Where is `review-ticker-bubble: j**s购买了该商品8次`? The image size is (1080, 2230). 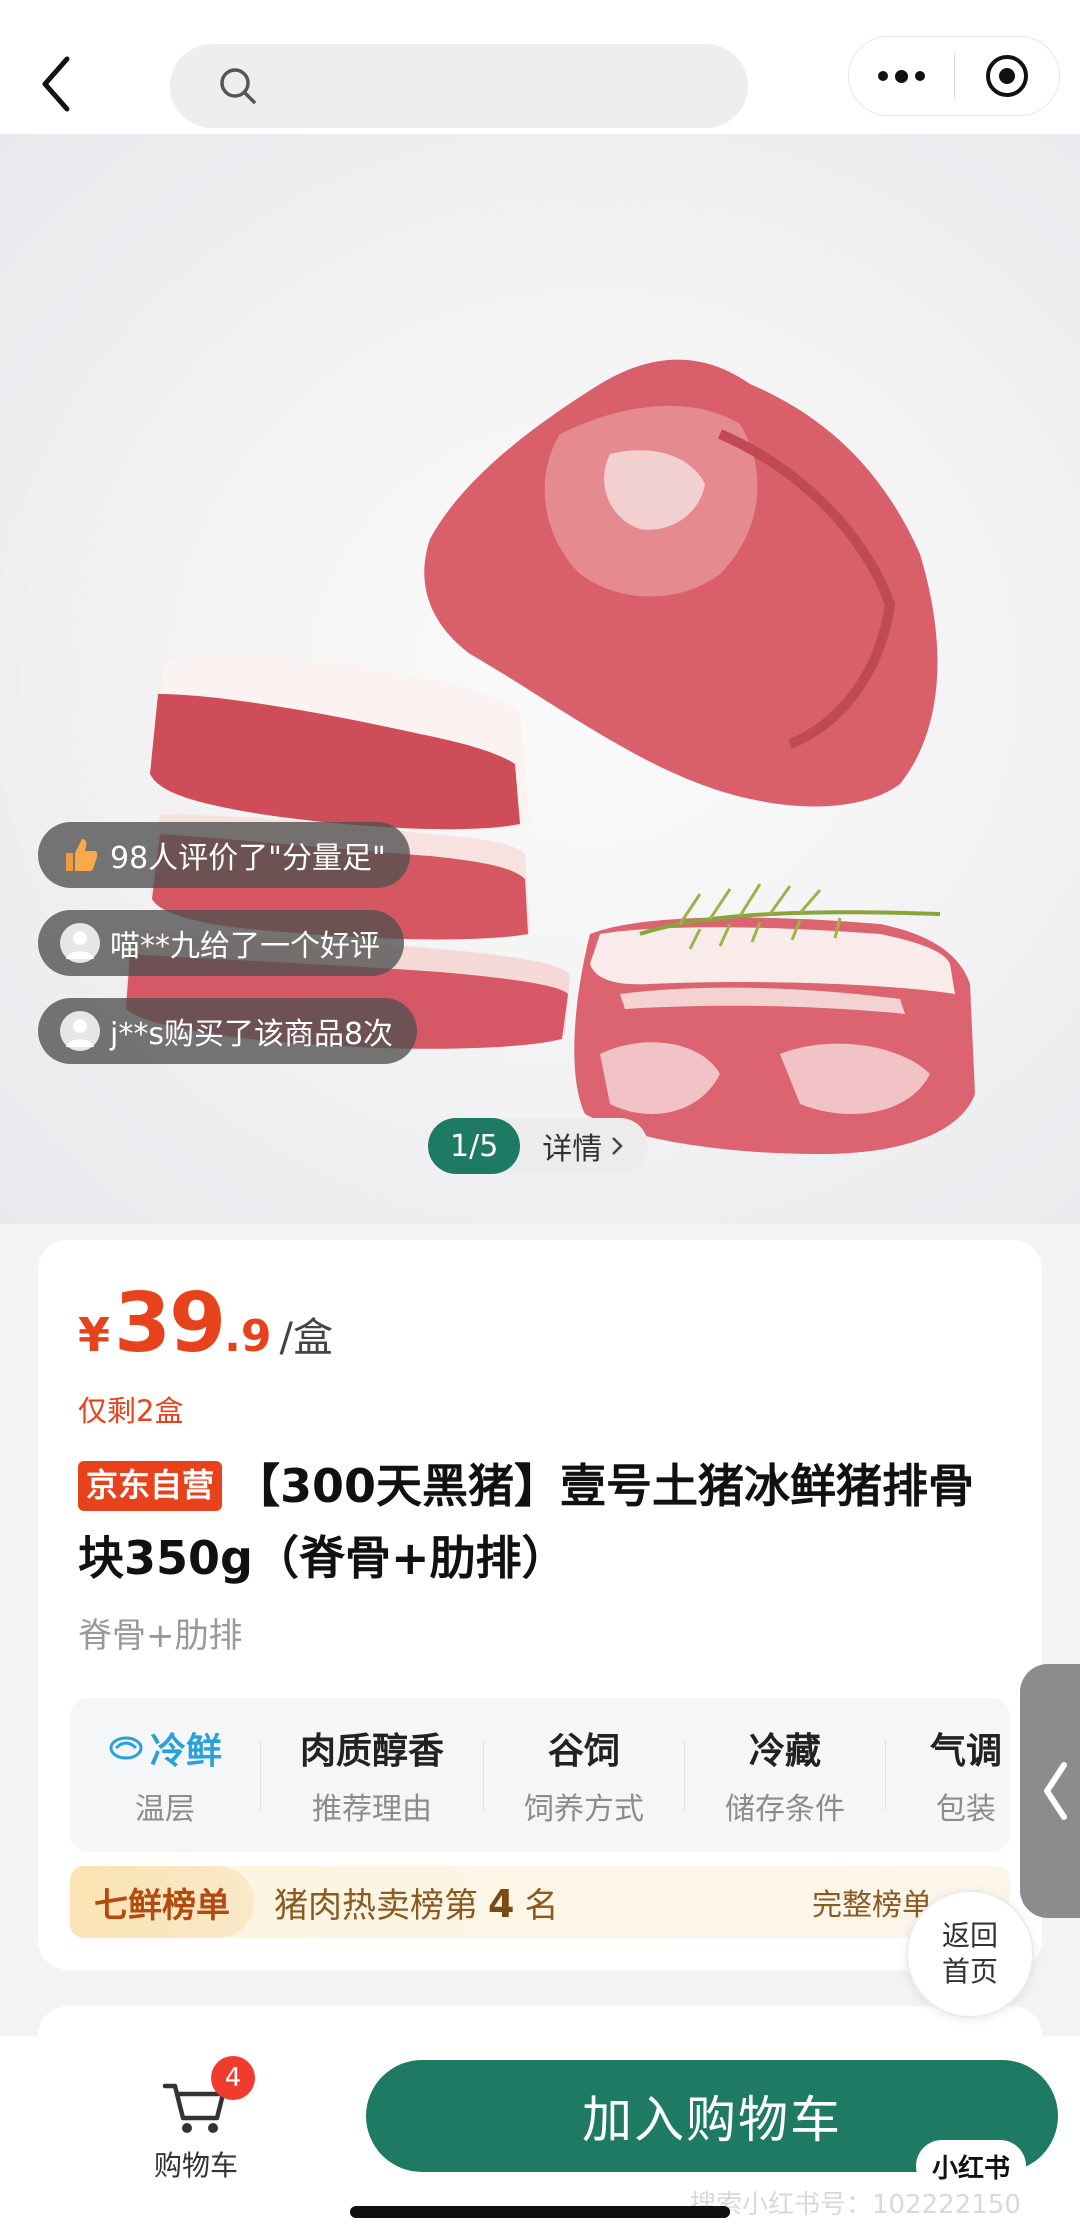 review-ticker-bubble: j**s购买了该商品8次 is located at coordinates (228, 1031).